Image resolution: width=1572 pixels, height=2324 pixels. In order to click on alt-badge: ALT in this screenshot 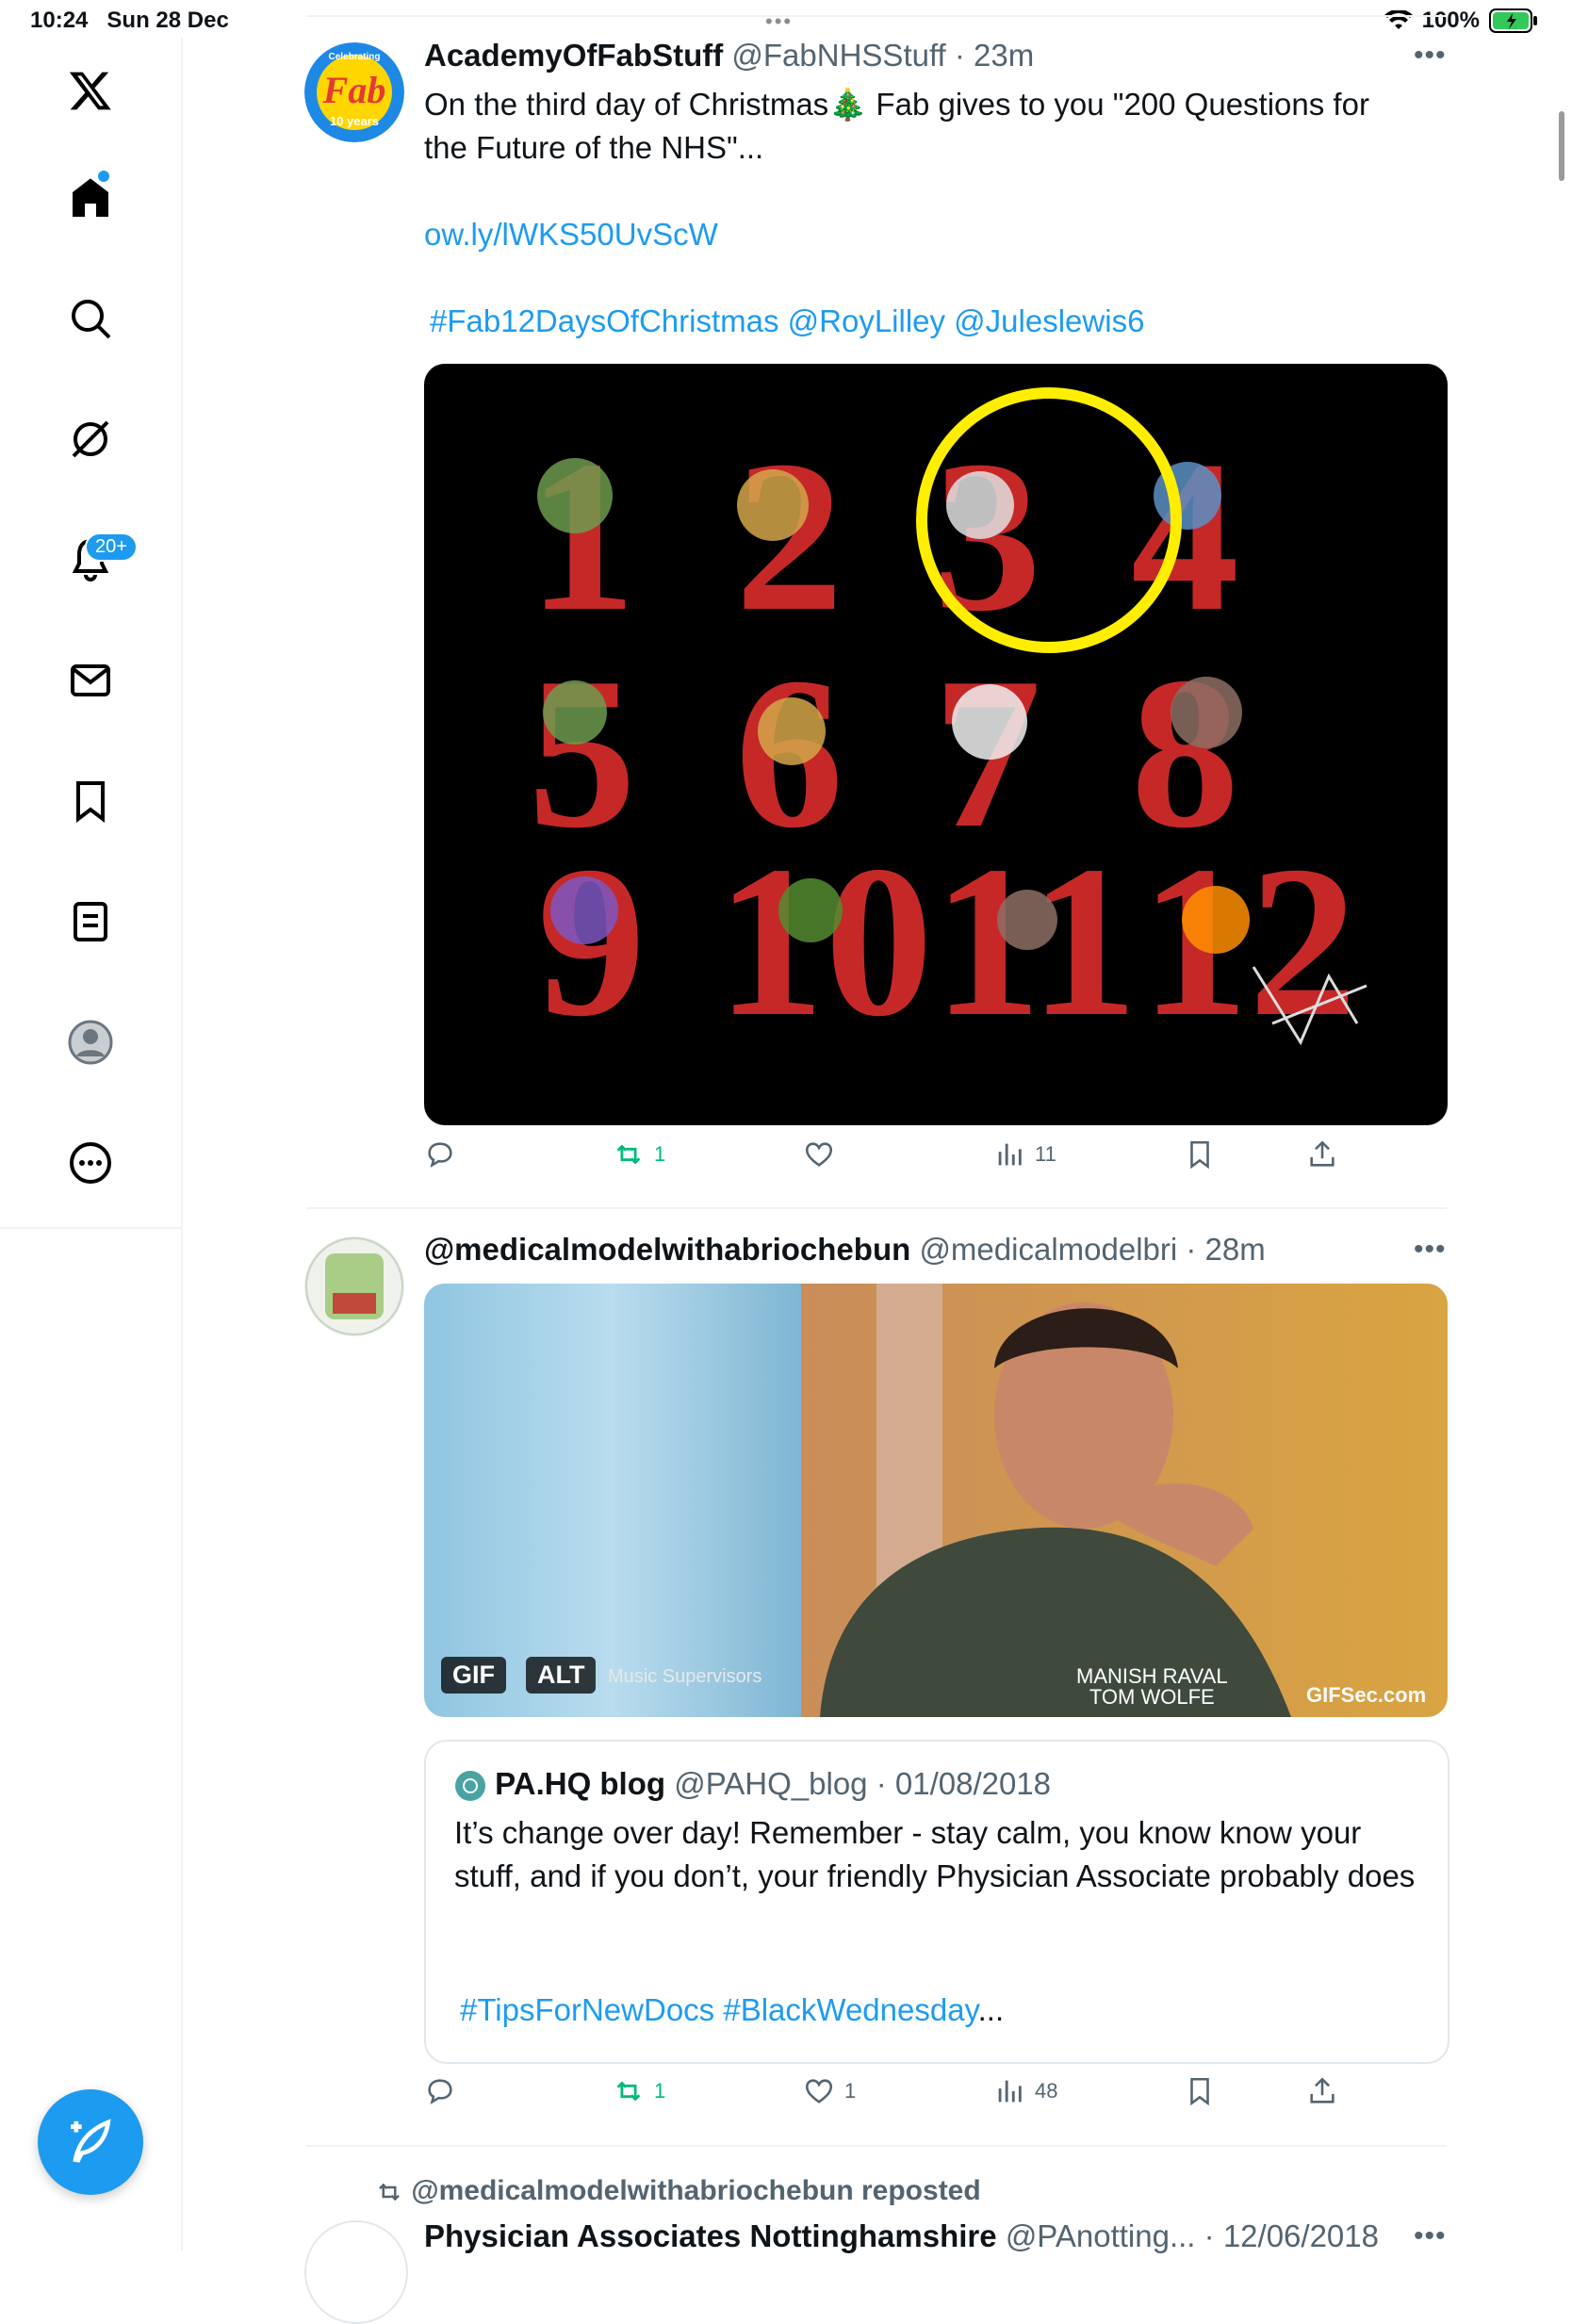, I will do `click(561, 1675)`.